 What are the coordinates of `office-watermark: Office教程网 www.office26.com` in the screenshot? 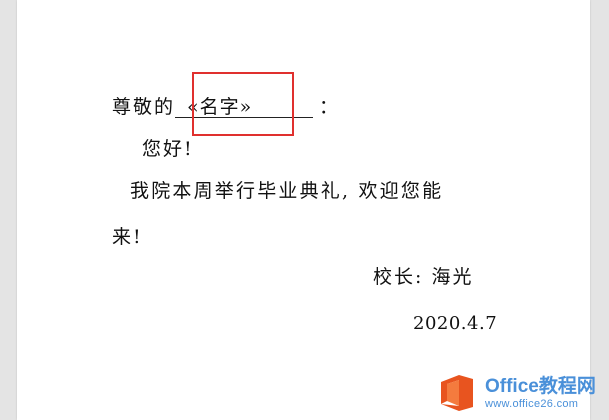 It's located at (522, 393).